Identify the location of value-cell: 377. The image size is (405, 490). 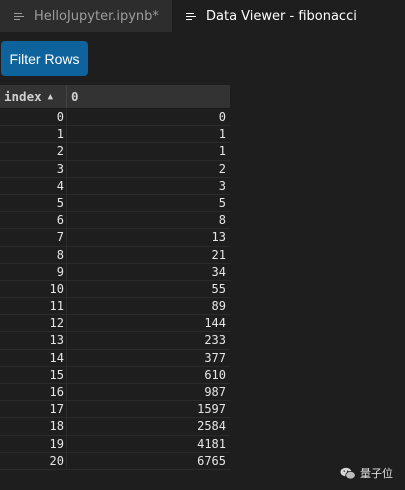
(215, 357).